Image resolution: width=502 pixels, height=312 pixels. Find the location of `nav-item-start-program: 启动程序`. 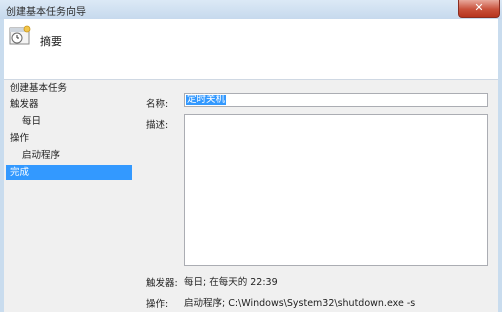

nav-item-start-program: 启动程序 is located at coordinates (77, 155).